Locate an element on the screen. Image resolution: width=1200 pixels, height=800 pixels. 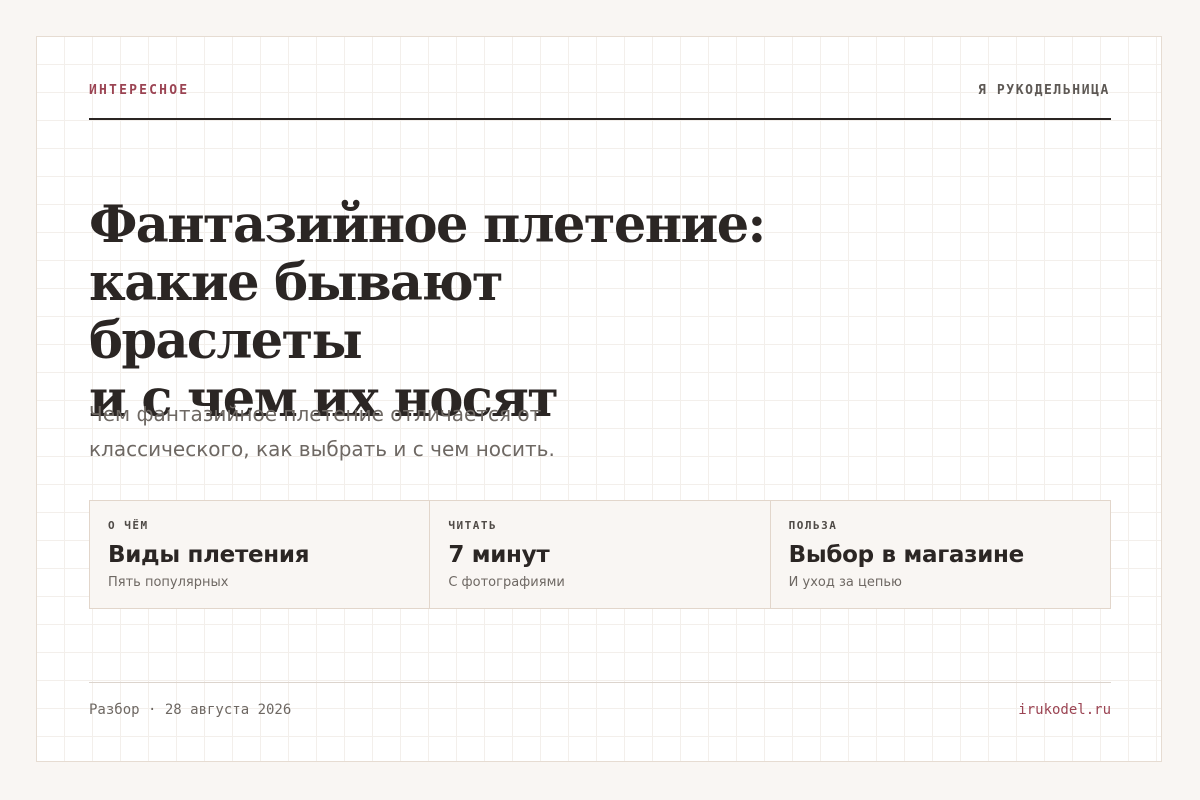
fact-reading-time: ЧИТАТЬ 7 минут С фотографиями is located at coordinates (599, 554).